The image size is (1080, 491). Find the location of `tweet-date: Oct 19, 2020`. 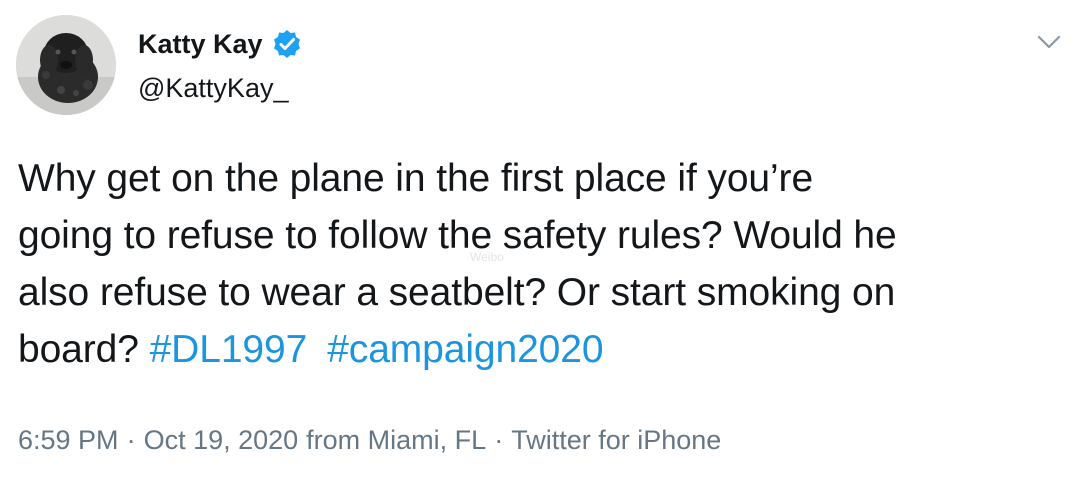

tweet-date: Oct 19, 2020 is located at coordinates (221, 440).